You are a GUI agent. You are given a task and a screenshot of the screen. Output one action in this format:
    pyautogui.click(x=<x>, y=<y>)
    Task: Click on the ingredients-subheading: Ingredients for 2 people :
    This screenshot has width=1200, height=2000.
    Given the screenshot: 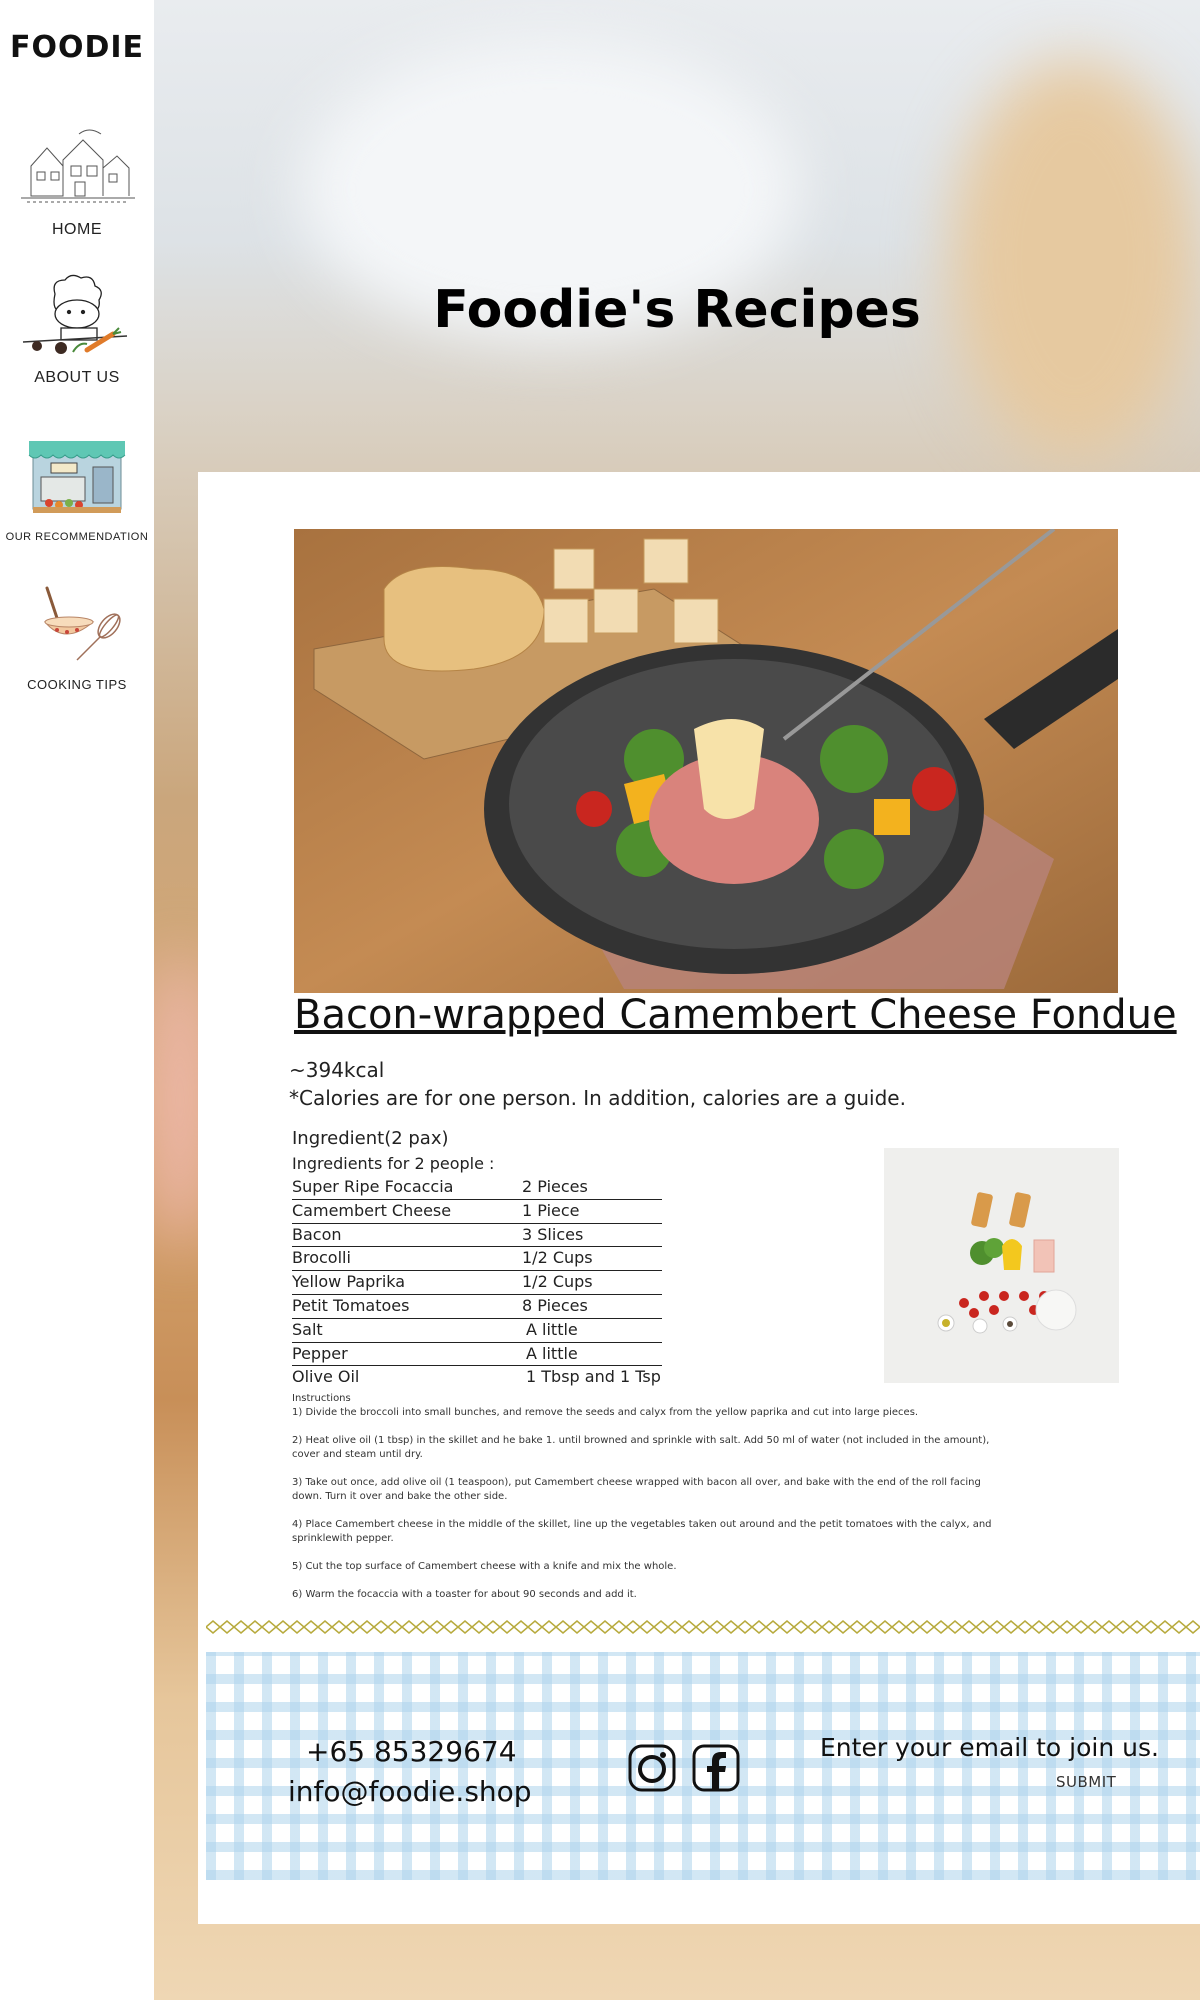 What is the action you would take?
    pyautogui.click(x=393, y=1163)
    